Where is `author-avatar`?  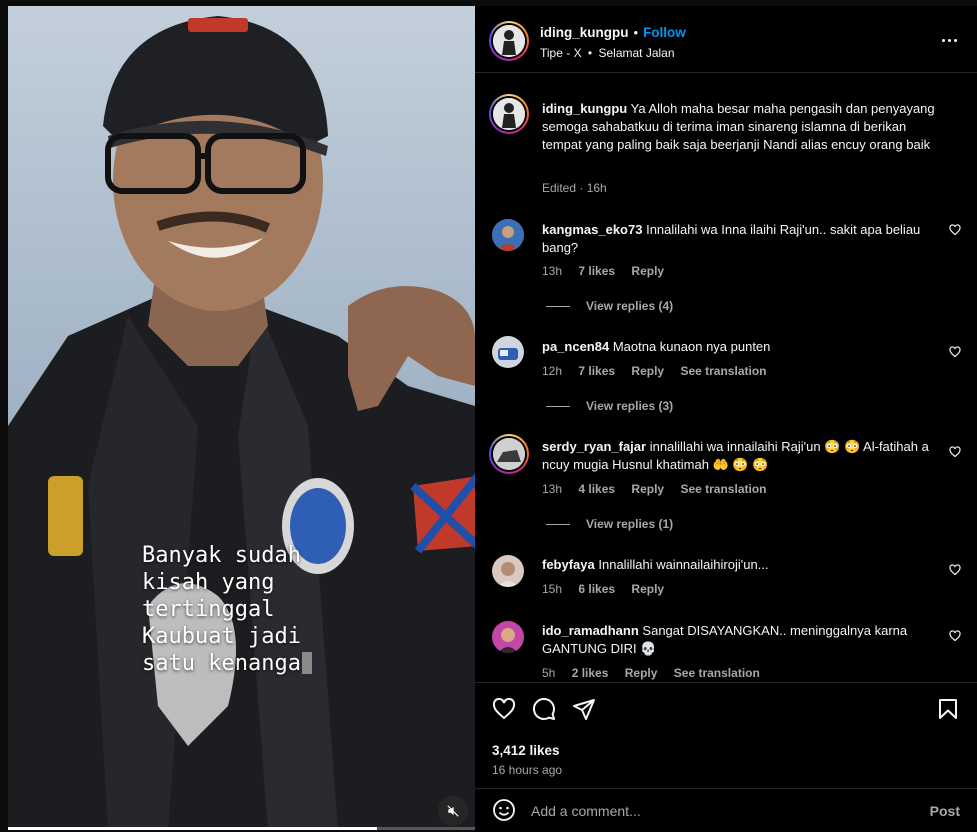
author-avatar is located at coordinates (509, 41).